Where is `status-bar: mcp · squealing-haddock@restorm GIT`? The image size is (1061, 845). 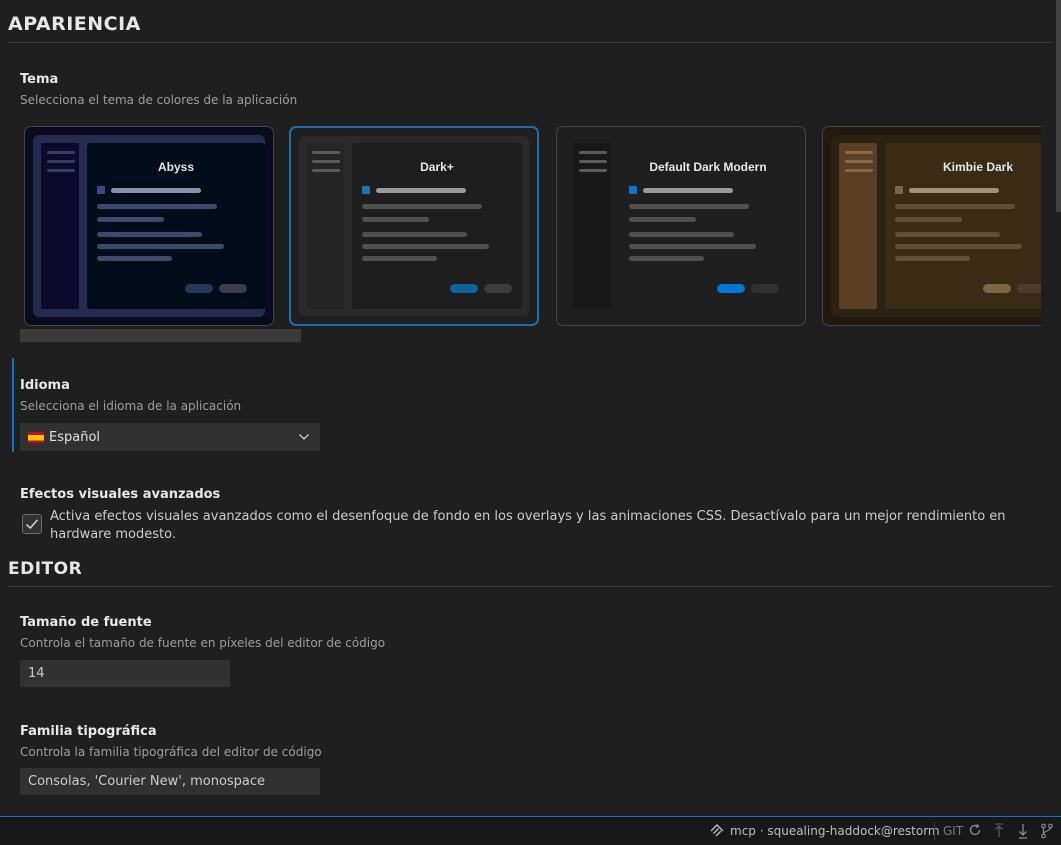 status-bar: mcp · squealing-haddock@restorm GIT is located at coordinates (530, 830).